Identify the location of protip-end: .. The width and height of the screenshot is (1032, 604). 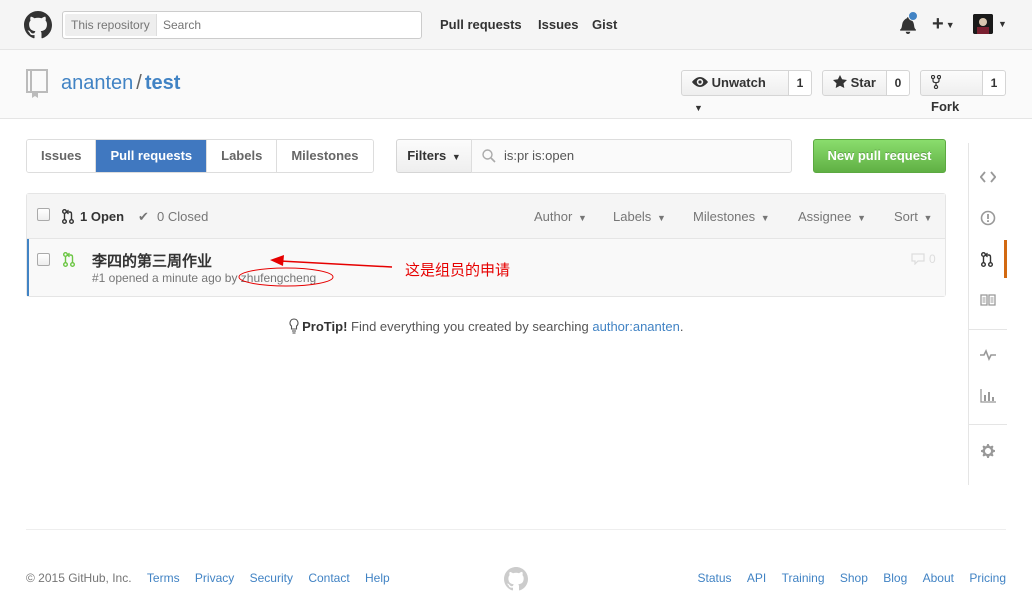
(681, 326).